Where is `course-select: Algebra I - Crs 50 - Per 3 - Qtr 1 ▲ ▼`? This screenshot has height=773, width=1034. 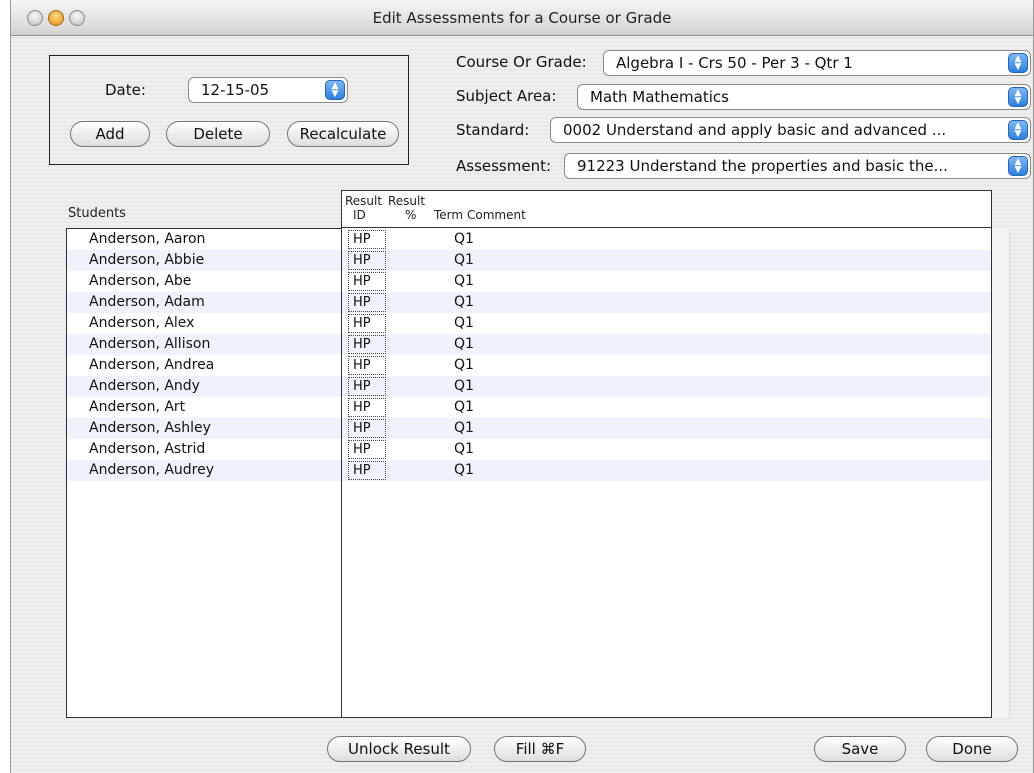 course-select: Algebra I - Crs 50 - Per 3 - Qtr 1 ▲ ▼ is located at coordinates (817, 63).